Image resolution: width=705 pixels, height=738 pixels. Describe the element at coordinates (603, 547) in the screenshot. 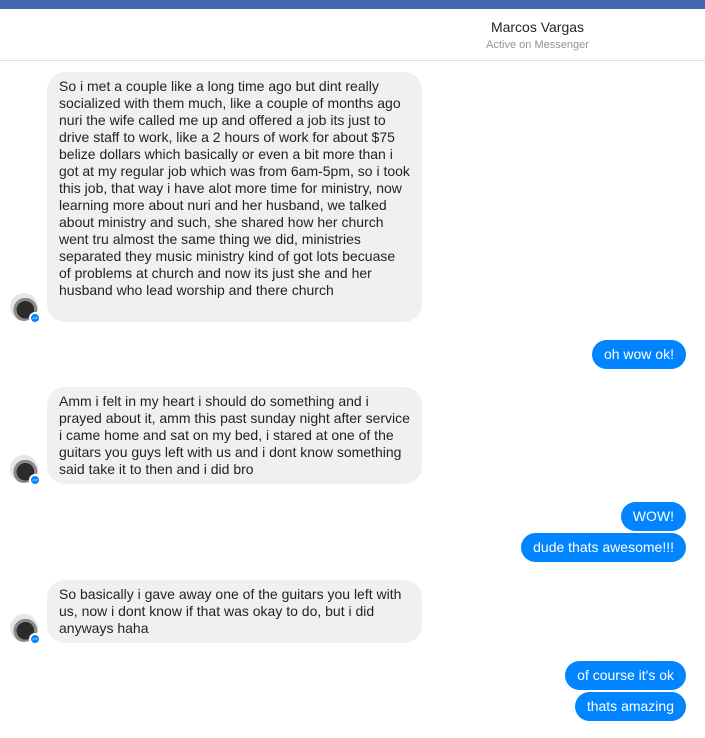

I see `message-bubble-outgoing: dude thats awesome!!!` at that location.